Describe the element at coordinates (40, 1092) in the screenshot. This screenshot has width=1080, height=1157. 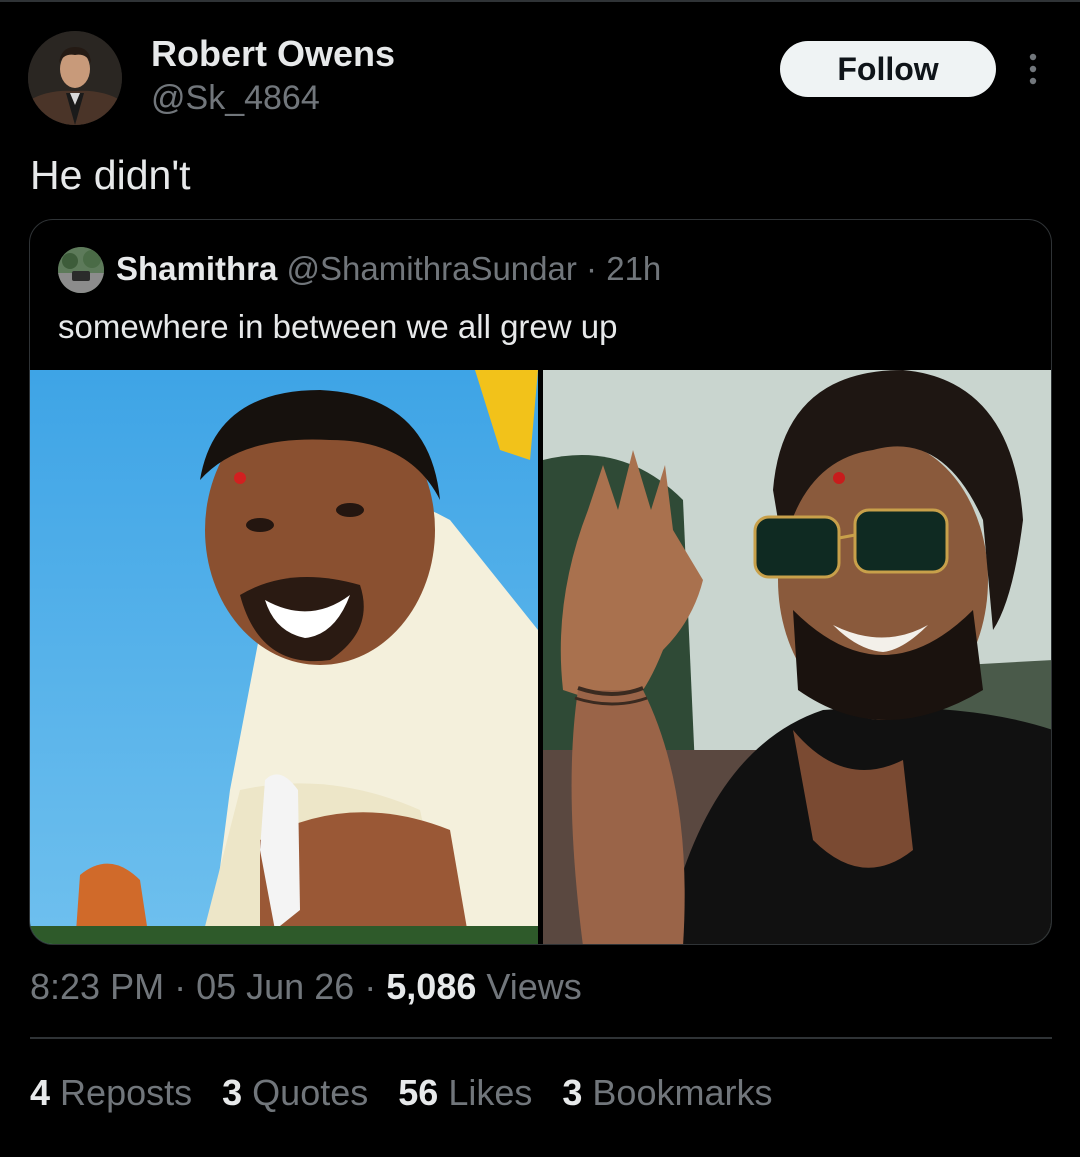
I see `reposts-count: 4` at that location.